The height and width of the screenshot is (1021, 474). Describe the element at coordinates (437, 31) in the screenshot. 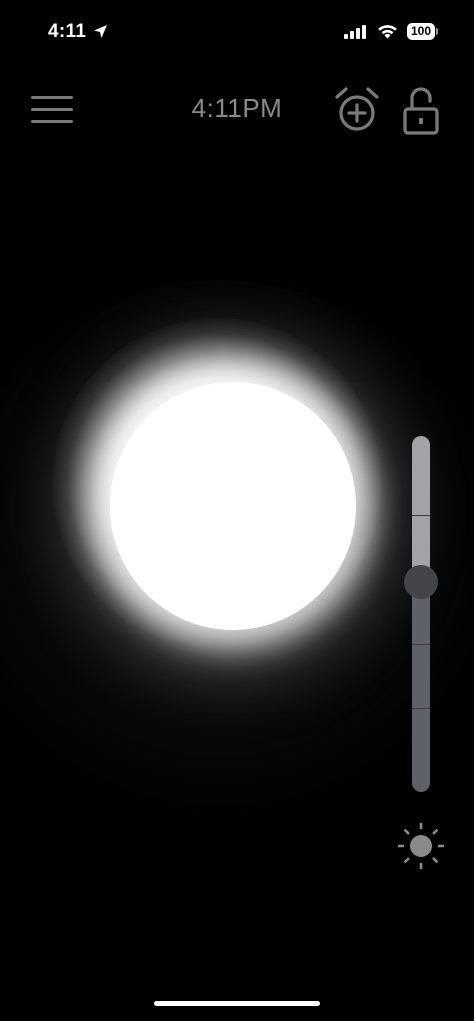

I see `battery-tip` at that location.